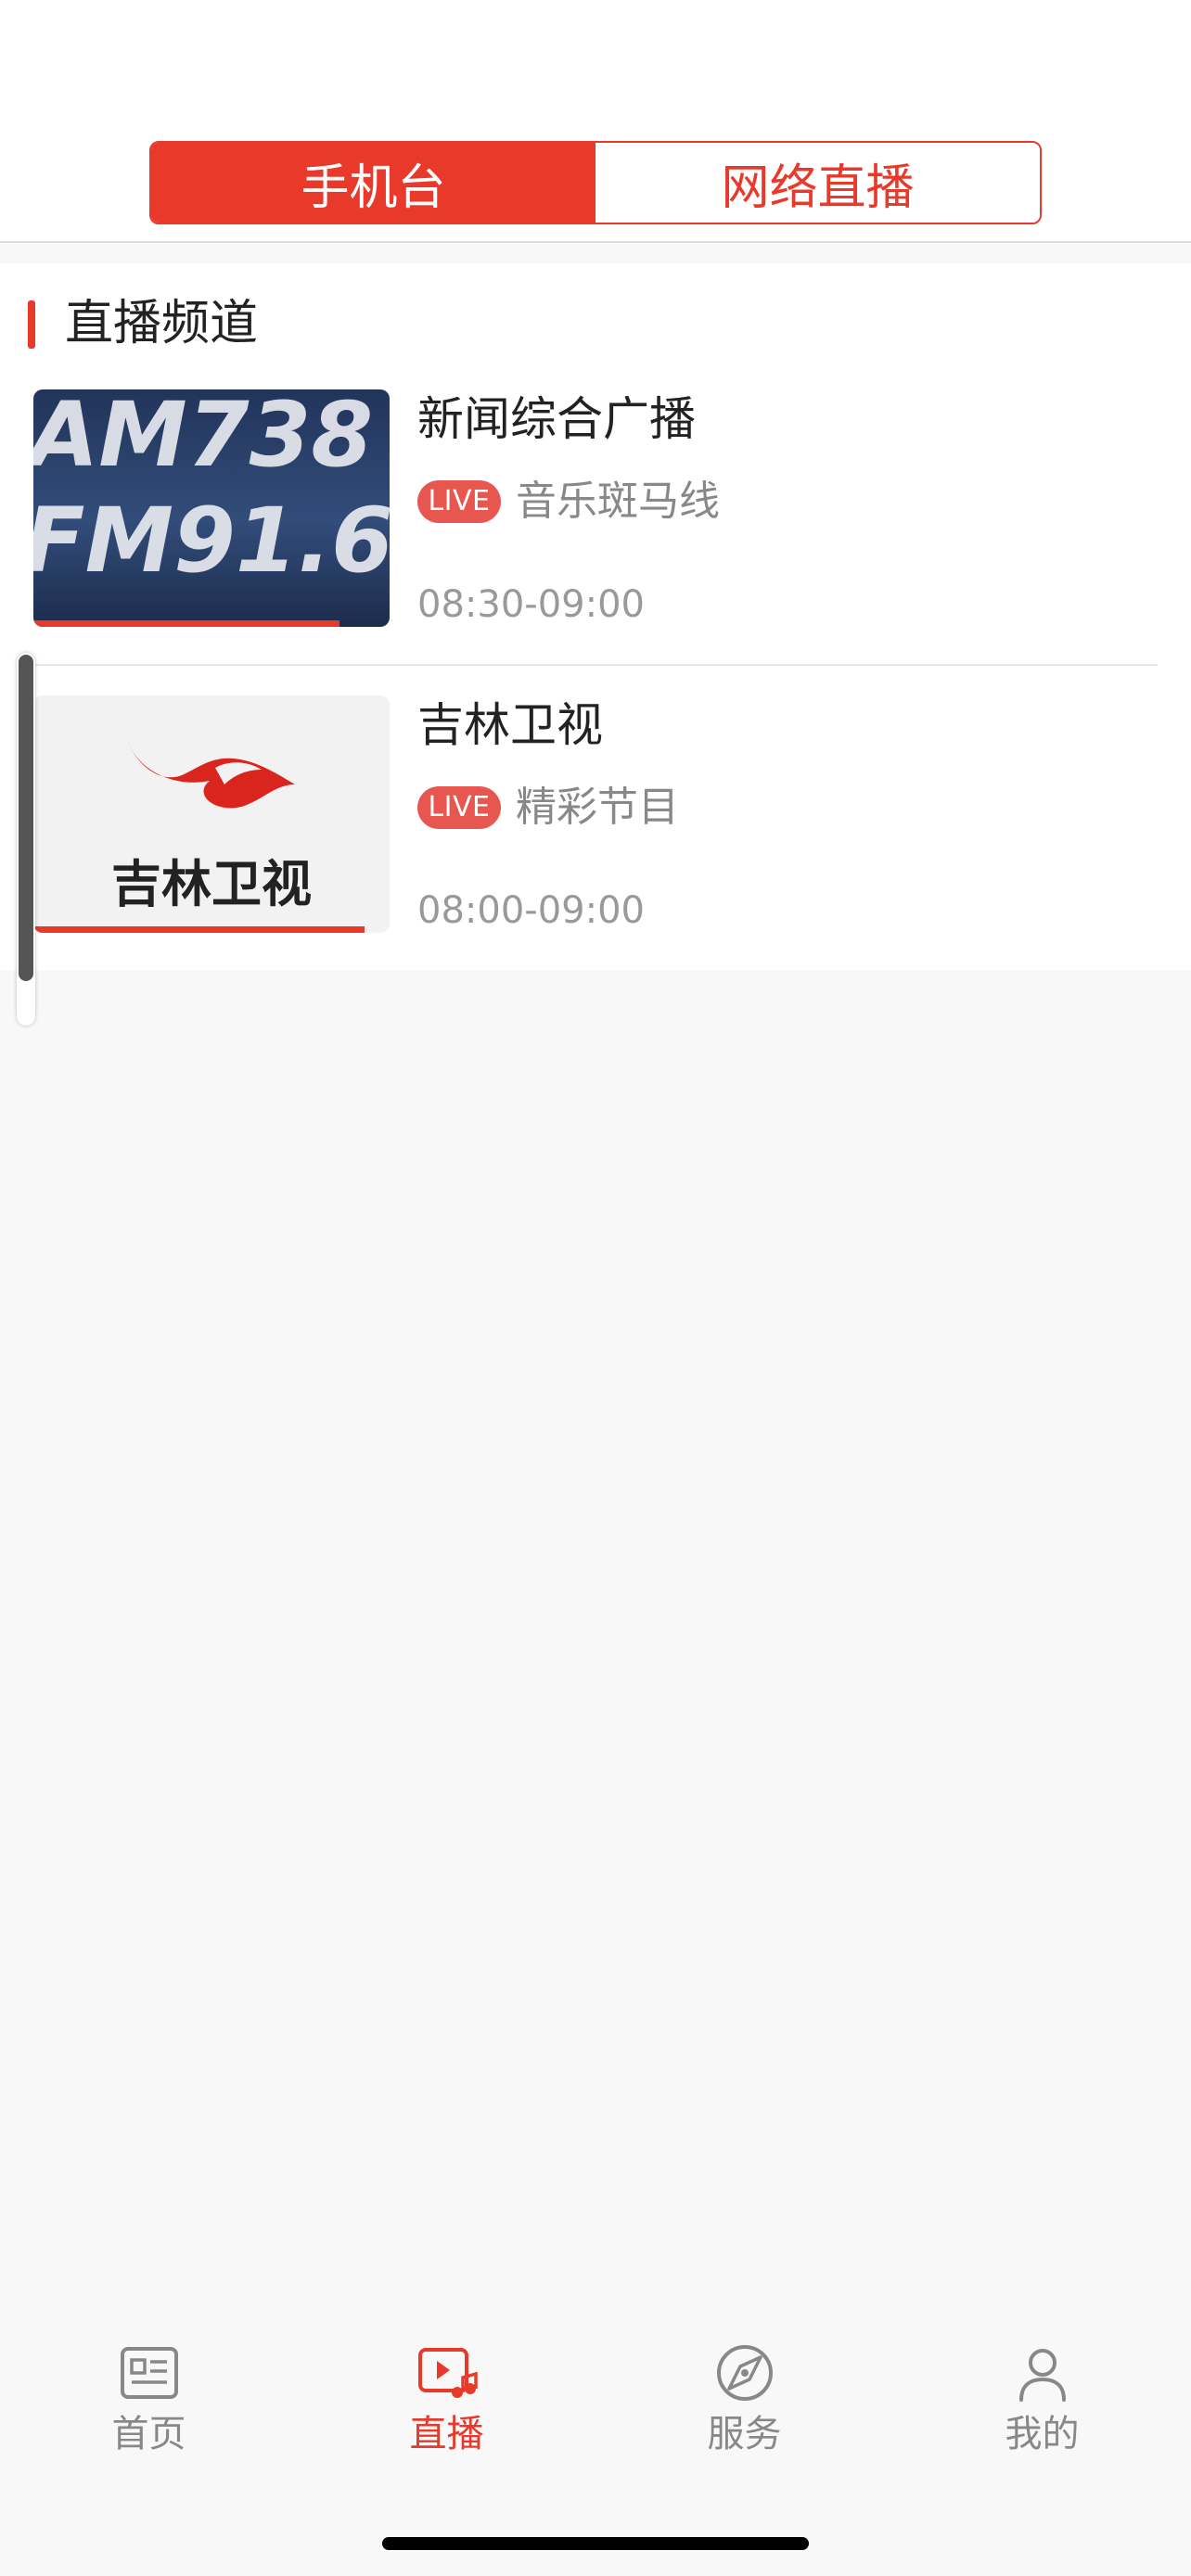 This screenshot has width=1191, height=2576. What do you see at coordinates (531, 605) in the screenshot?
I see `program-time: 08:30-09:00` at bounding box center [531, 605].